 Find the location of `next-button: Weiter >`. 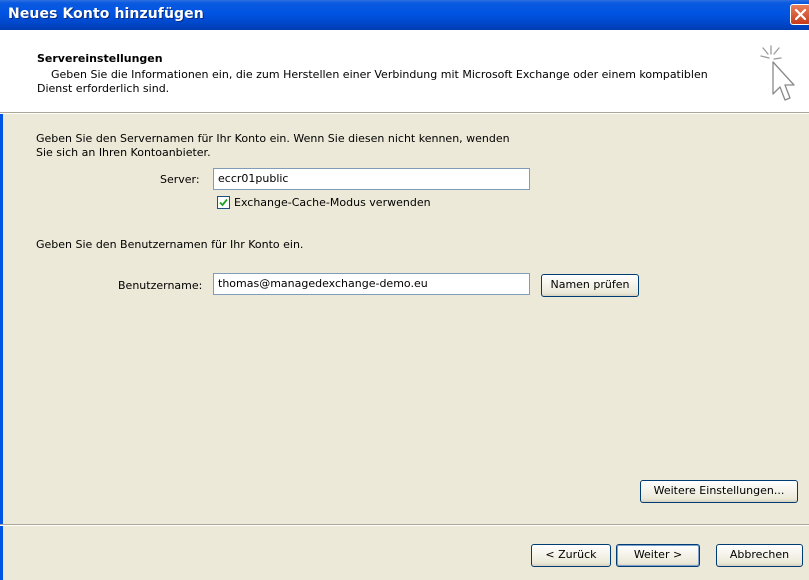

next-button: Weiter > is located at coordinates (658, 555).